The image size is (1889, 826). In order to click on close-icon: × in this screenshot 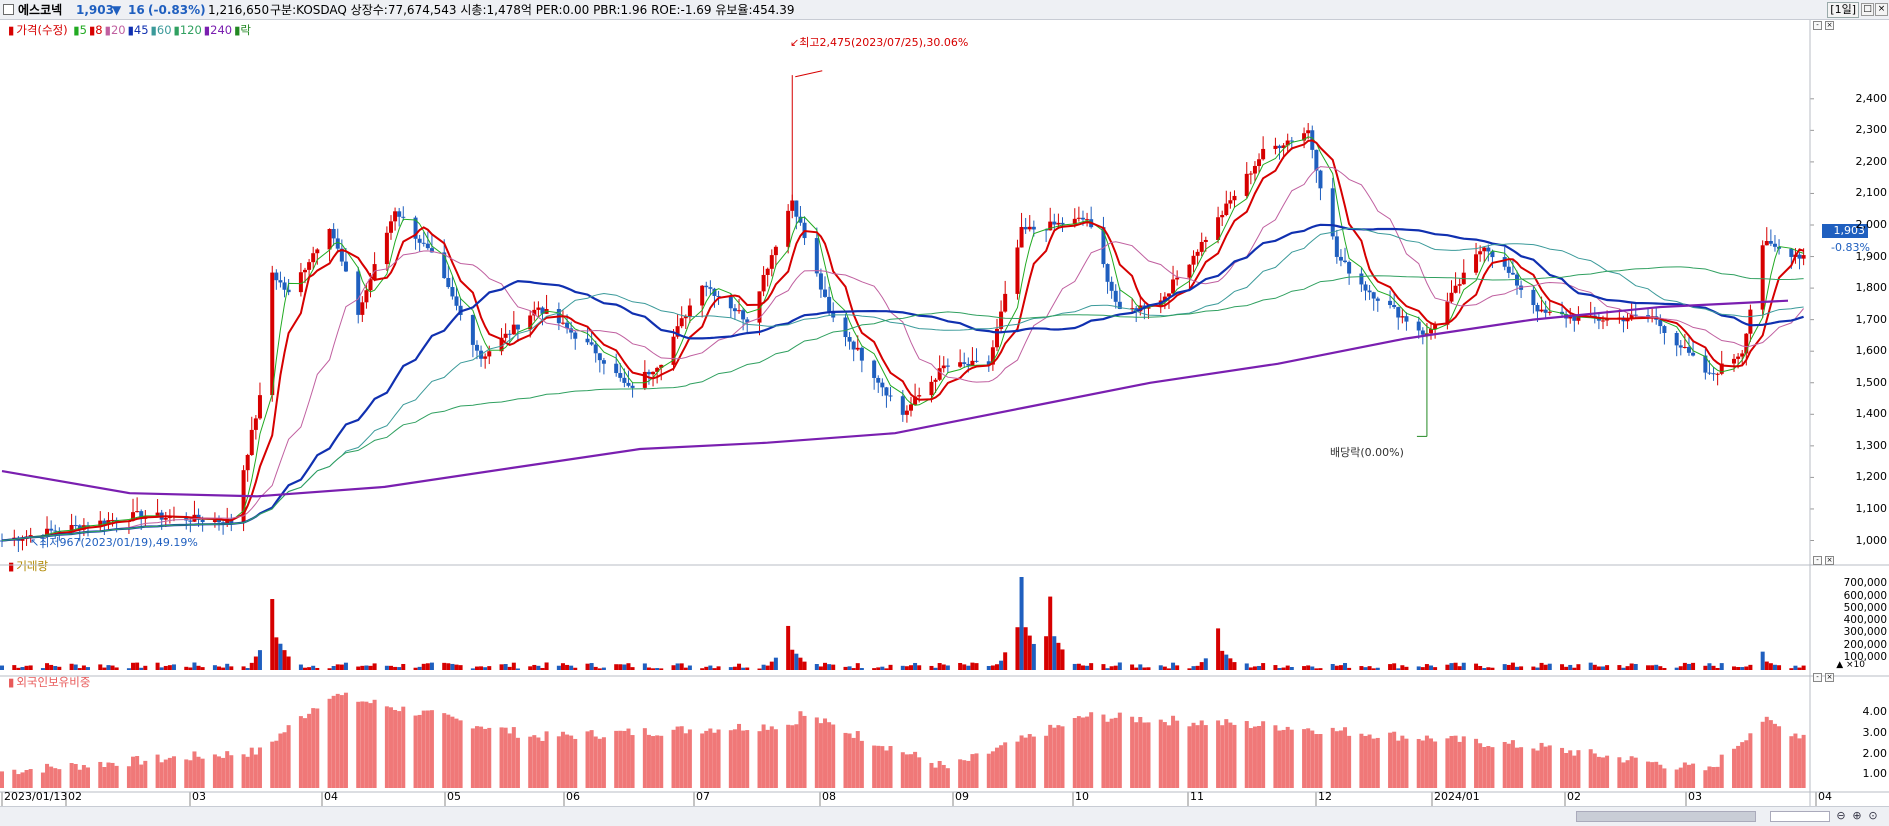, I will do `click(1881, 9)`.